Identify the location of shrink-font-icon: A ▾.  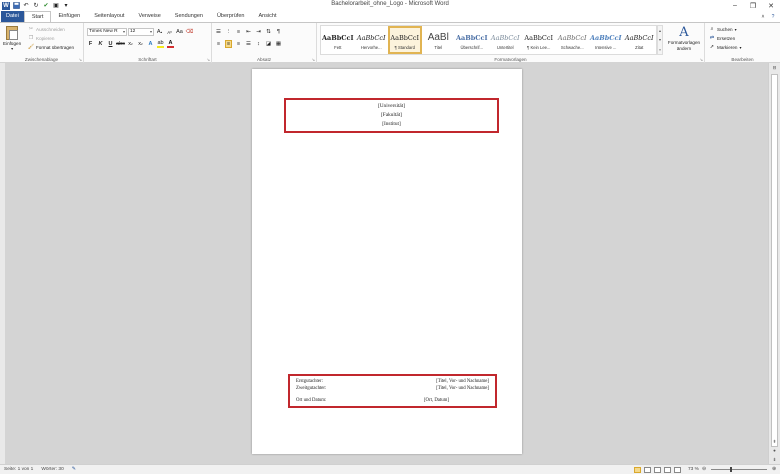
(169, 32).